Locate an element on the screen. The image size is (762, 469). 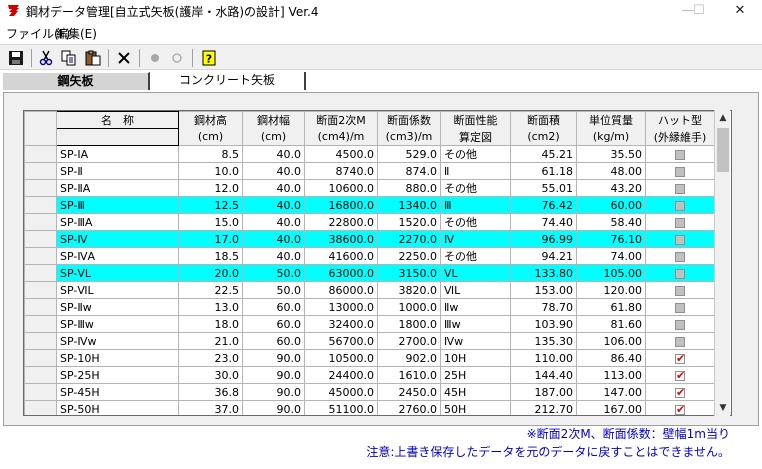
cell-chart: Ⅲw is located at coordinates (475, 324).